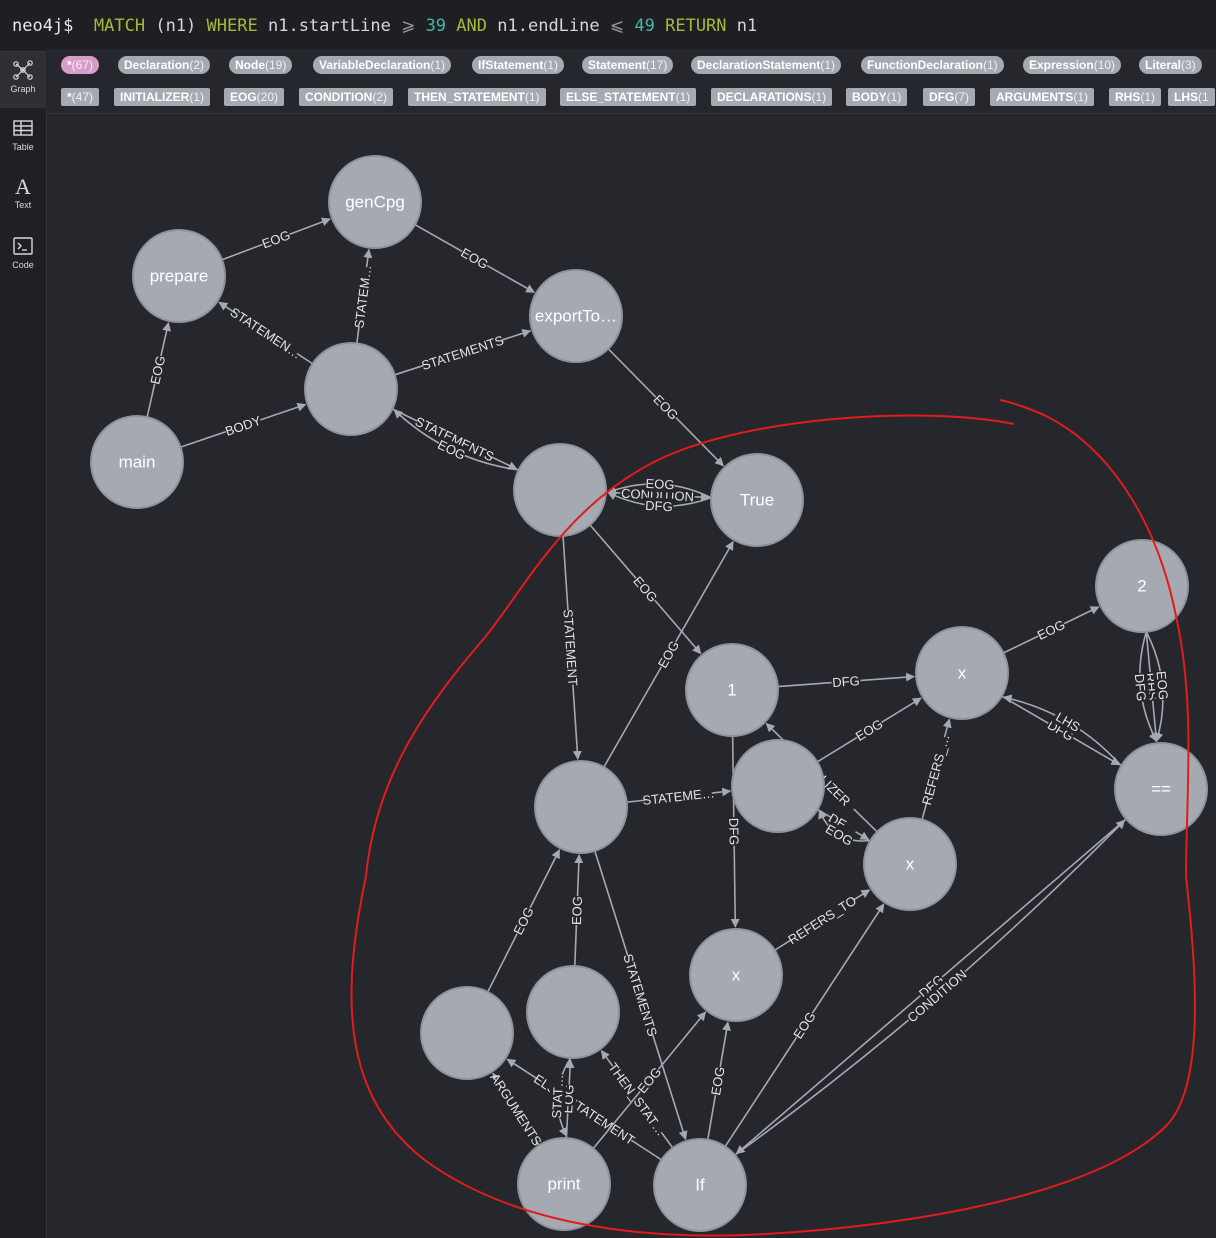 This screenshot has width=1216, height=1238. Describe the element at coordinates (1142, 586) in the screenshot. I see `node-2: 2` at that location.